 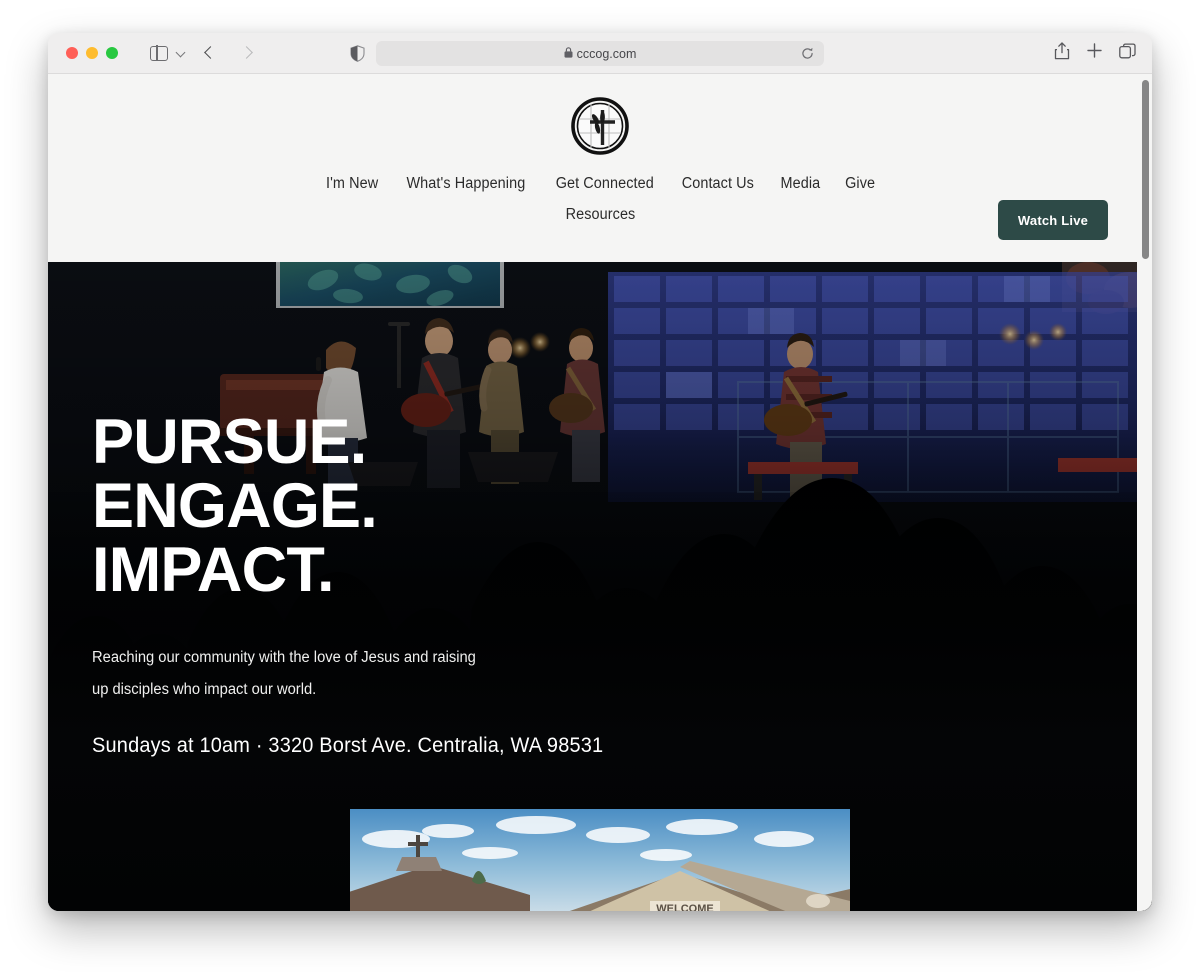 I want to click on nav-item-resources: Resources, so click(x=600, y=215).